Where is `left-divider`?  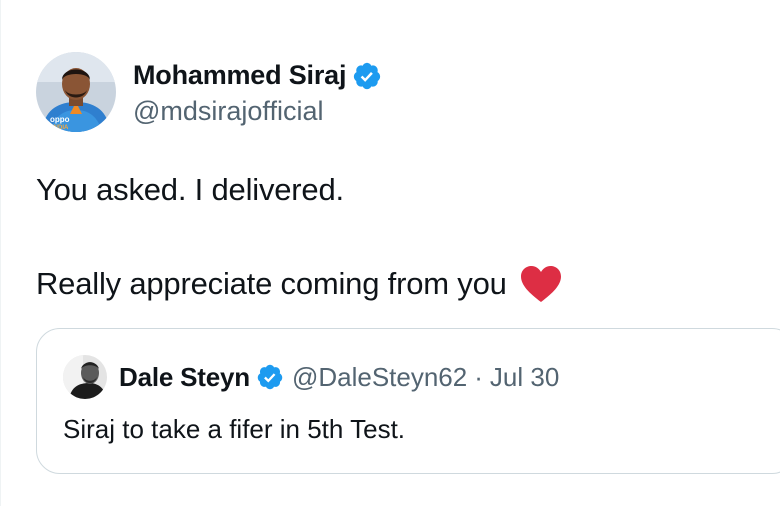 left-divider is located at coordinates (0, 253).